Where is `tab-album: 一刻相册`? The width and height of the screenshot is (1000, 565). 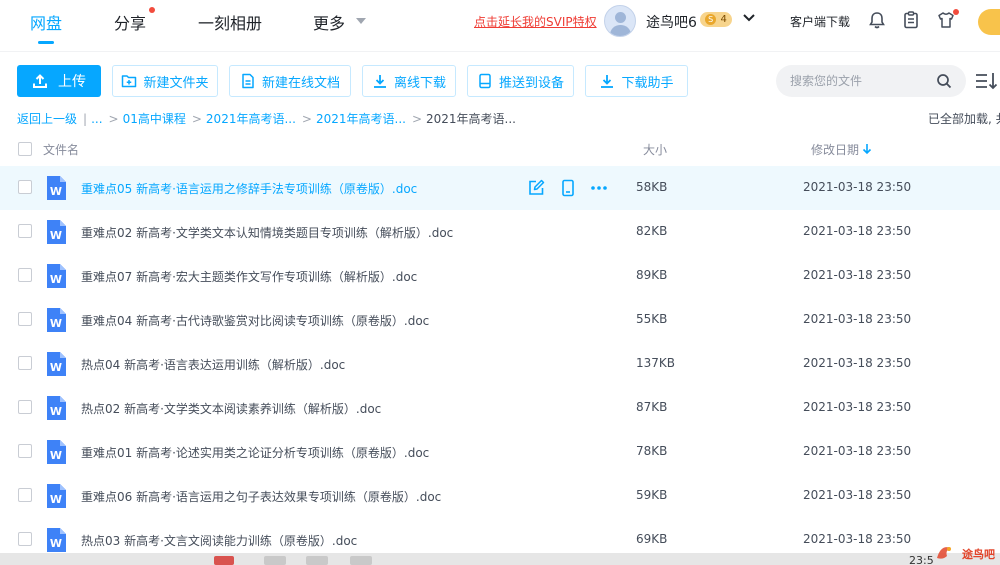
tab-album: 一刻相册 is located at coordinates (230, 22).